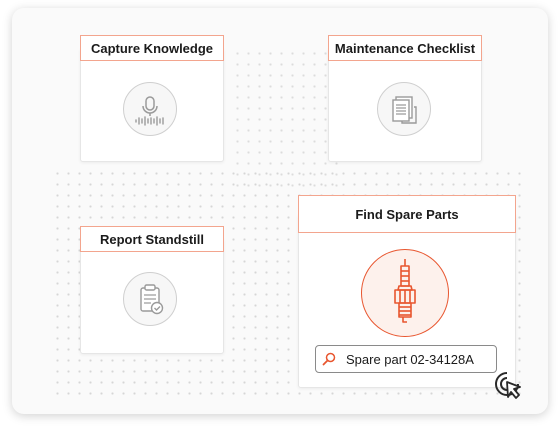 Image resolution: width=560 pixels, height=436 pixels. I want to click on find-spare-parts-label: Find Spare Parts, so click(407, 214).